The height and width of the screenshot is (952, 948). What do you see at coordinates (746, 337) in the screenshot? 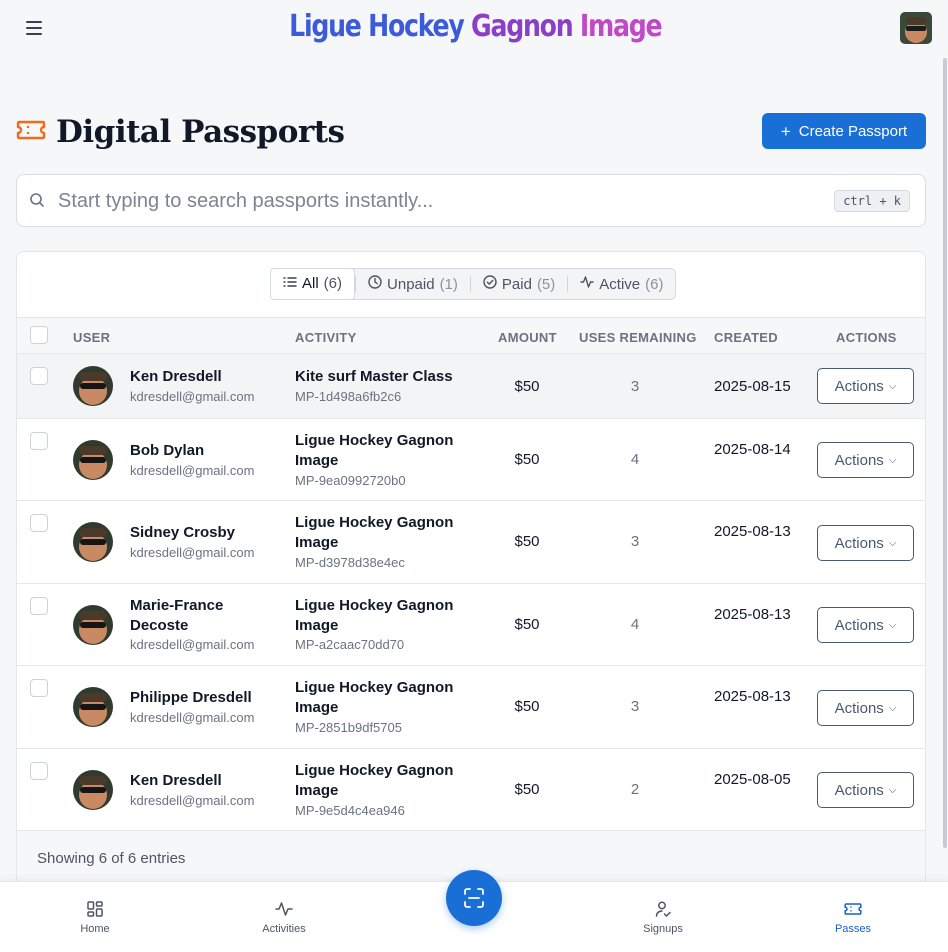
I see `column-created: CREATED` at bounding box center [746, 337].